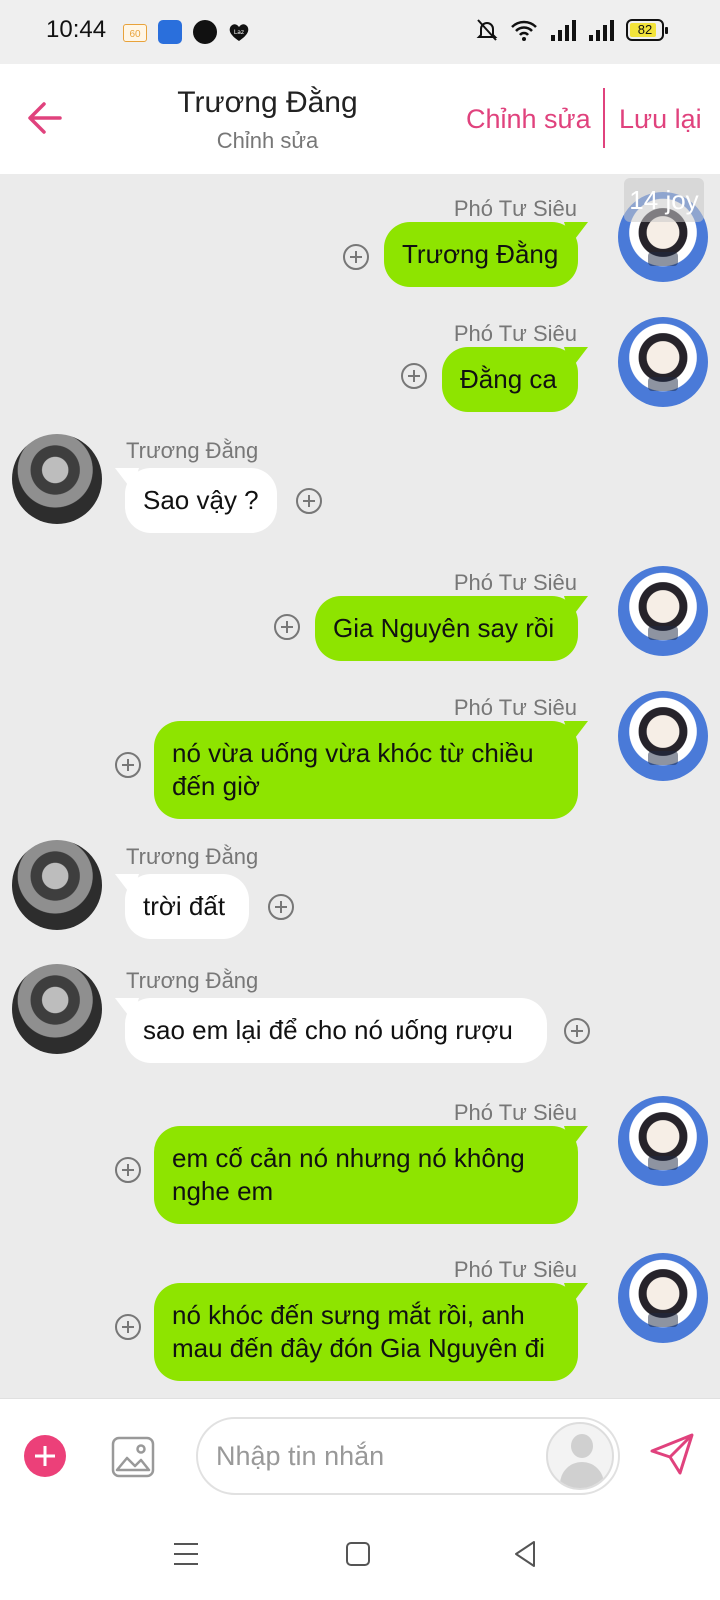  What do you see at coordinates (487, 30) in the screenshot?
I see `mute-icon` at bounding box center [487, 30].